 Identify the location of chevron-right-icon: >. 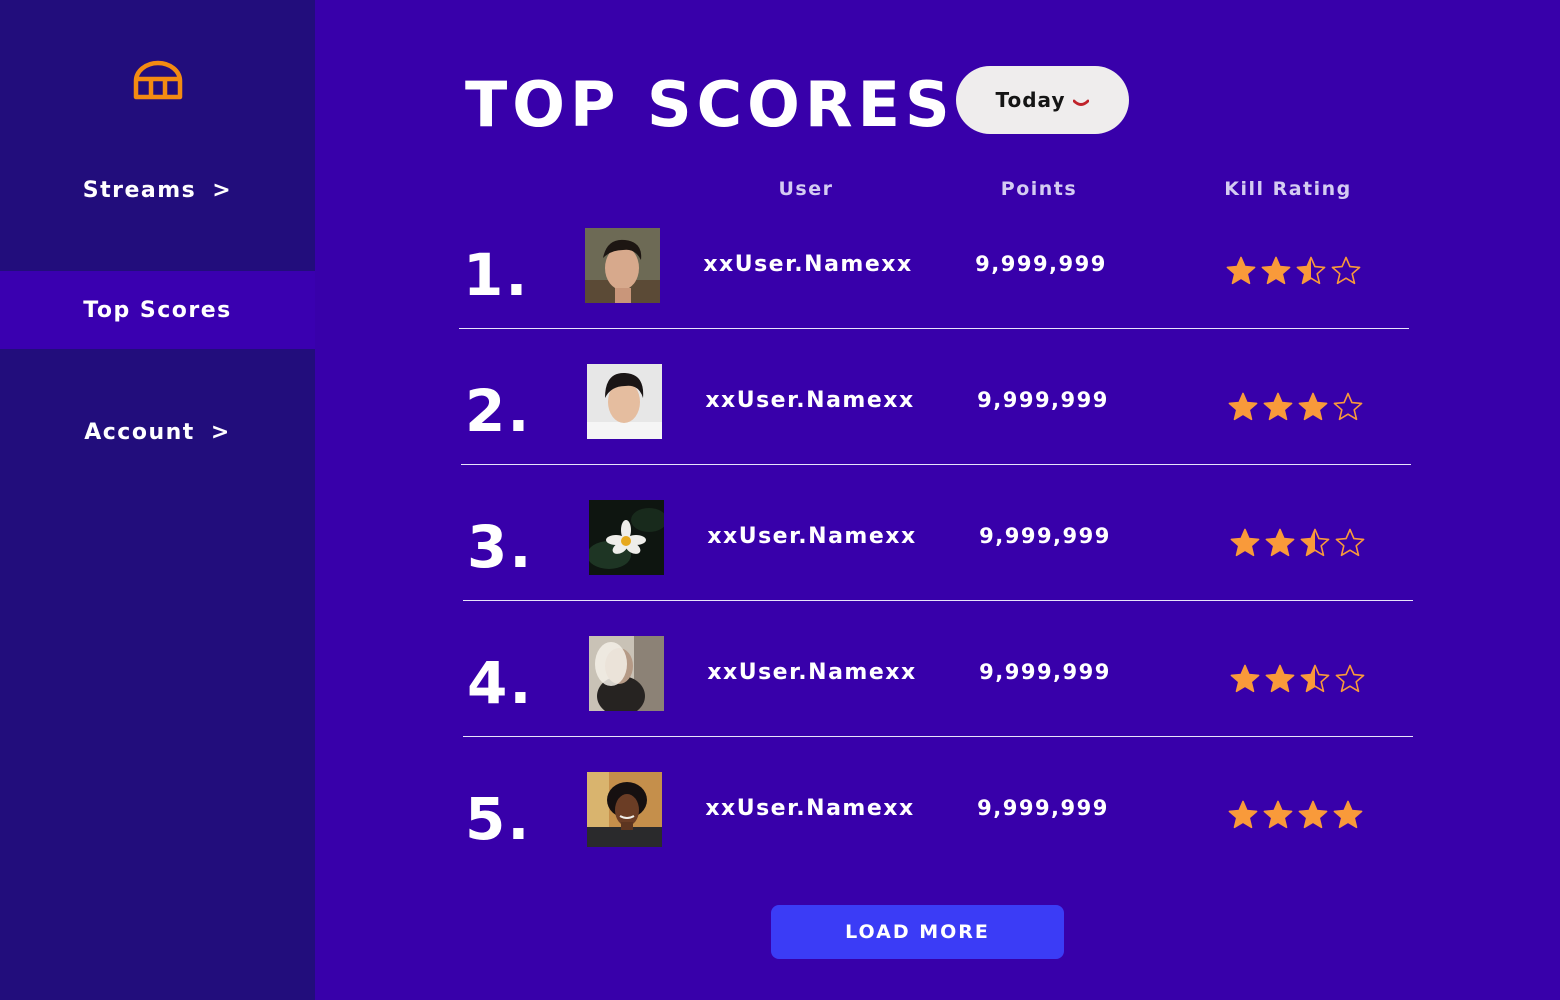
(222, 190).